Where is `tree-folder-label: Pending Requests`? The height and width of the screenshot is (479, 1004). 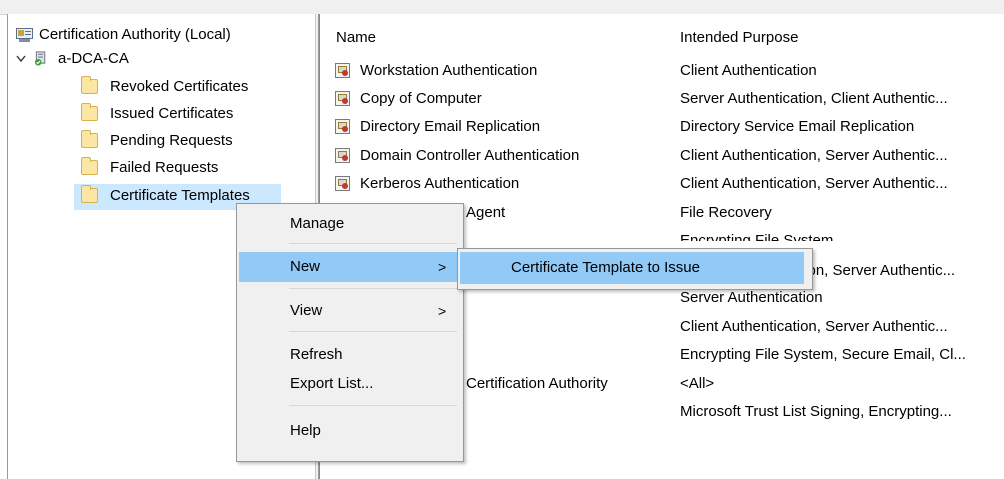 tree-folder-label: Pending Requests is located at coordinates (171, 140).